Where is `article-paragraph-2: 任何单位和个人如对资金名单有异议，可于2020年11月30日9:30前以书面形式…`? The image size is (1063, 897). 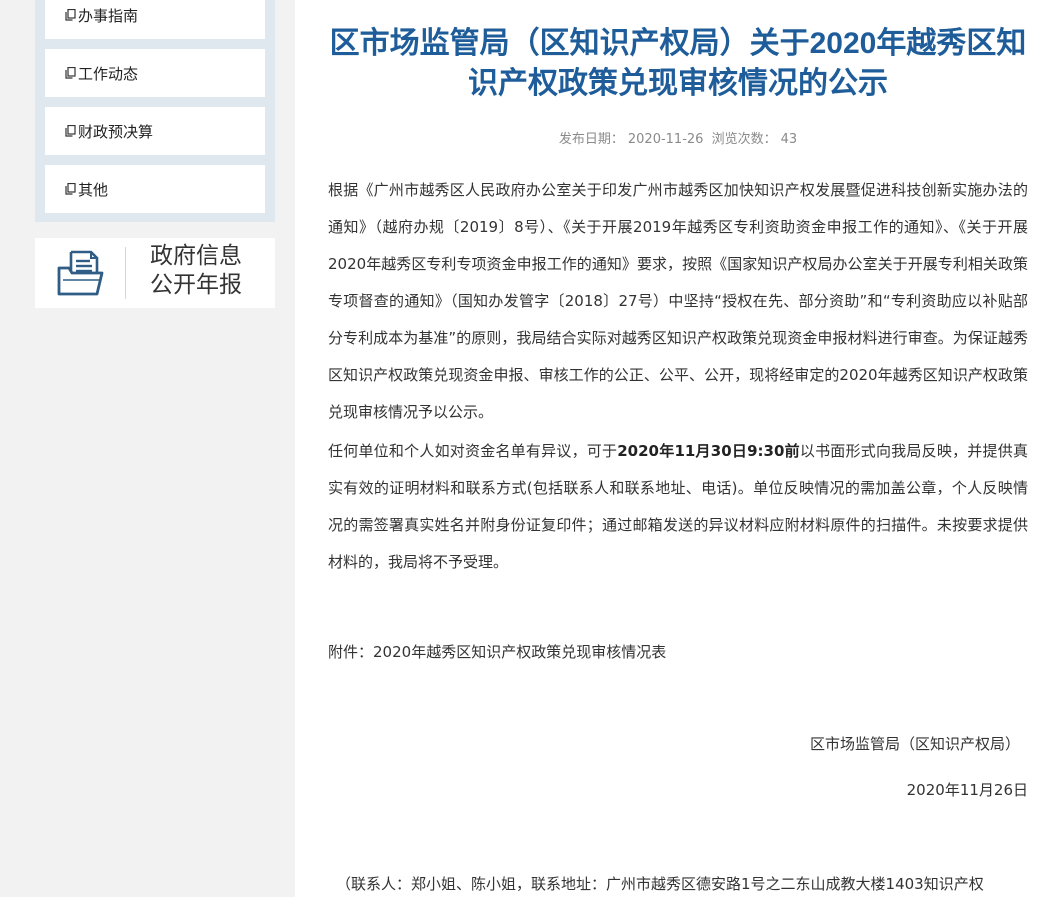
article-paragraph-2: 任何单位和个人如对资金名单有异议，可于2020年11月30日9:30前以书面形式… is located at coordinates (678, 507).